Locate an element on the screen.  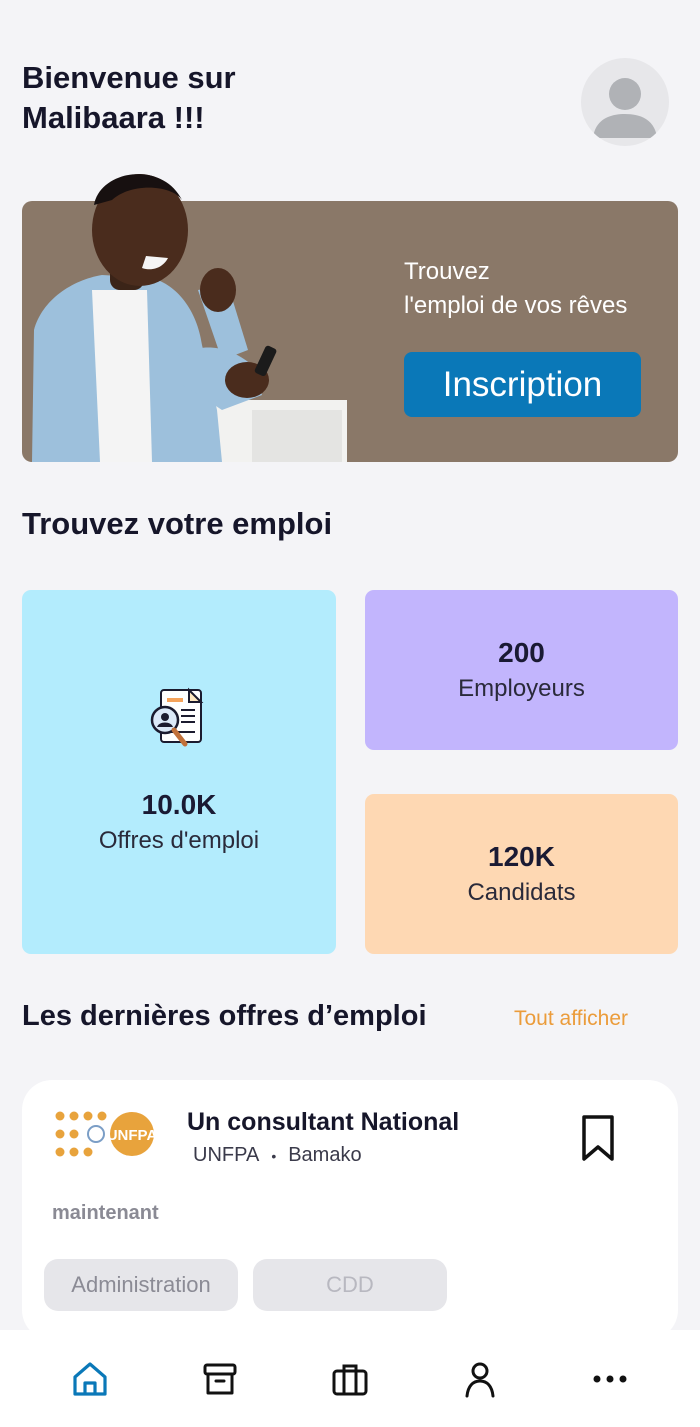
job-company: UNFPA is located at coordinates (226, 1155).